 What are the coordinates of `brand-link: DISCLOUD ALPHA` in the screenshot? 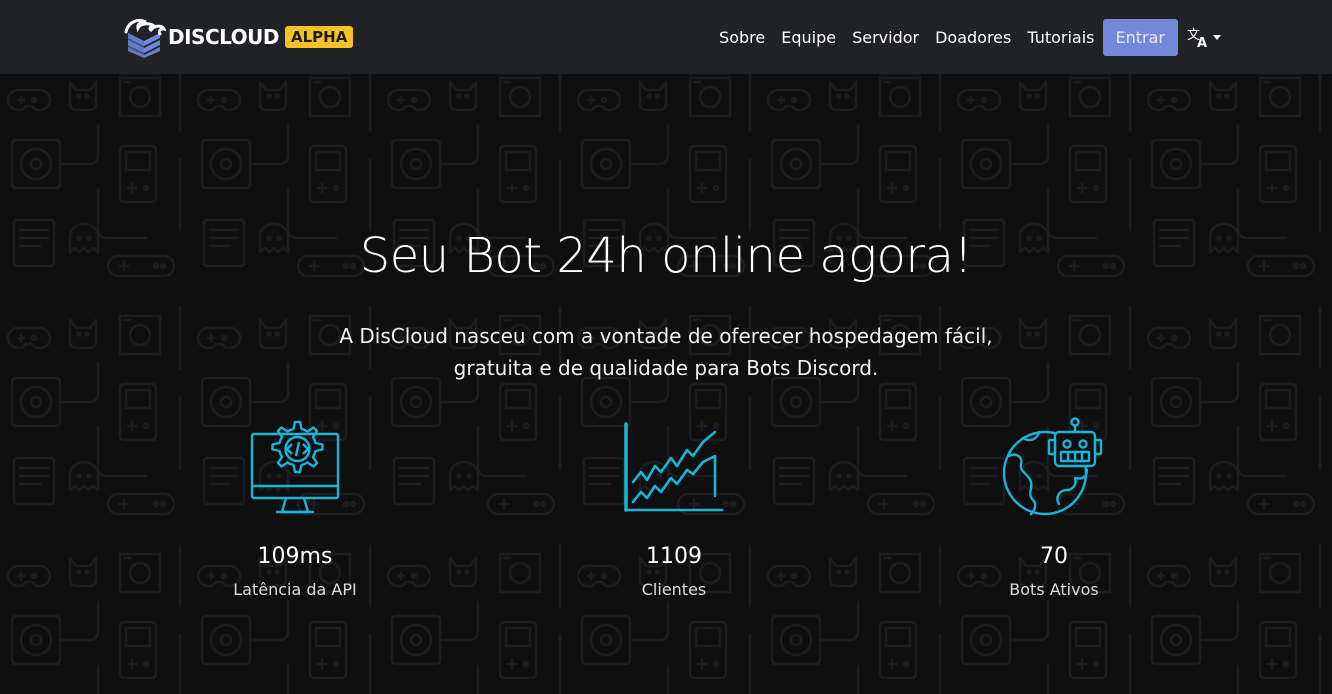 It's located at (238, 37).